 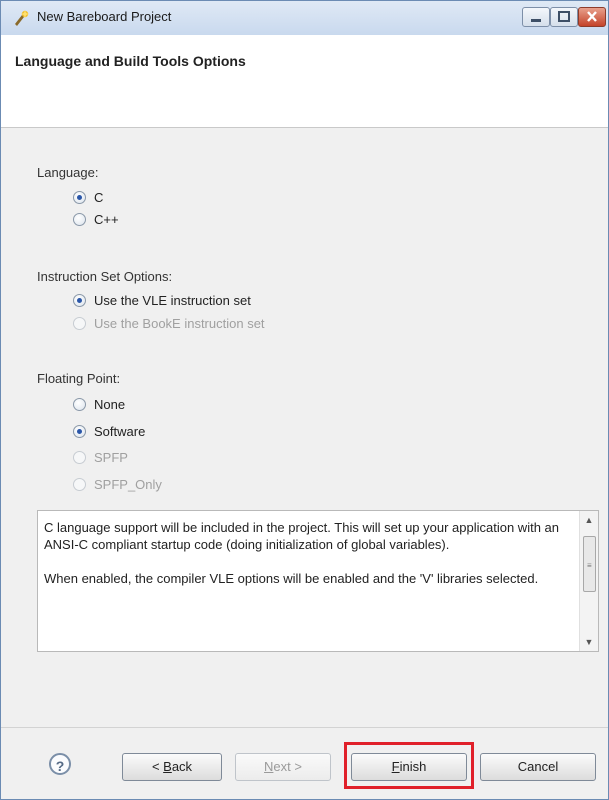 I want to click on radio-label: None, so click(x=110, y=404).